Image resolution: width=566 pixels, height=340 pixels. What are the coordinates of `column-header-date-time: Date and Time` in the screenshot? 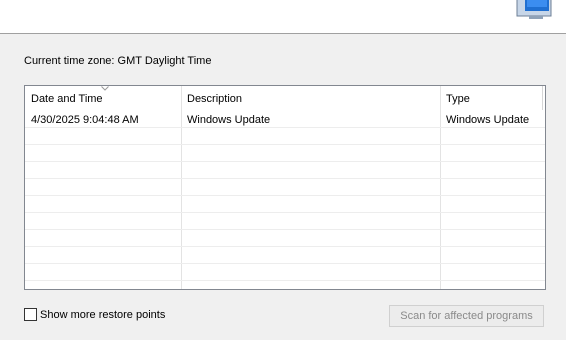 It's located at (103, 98).